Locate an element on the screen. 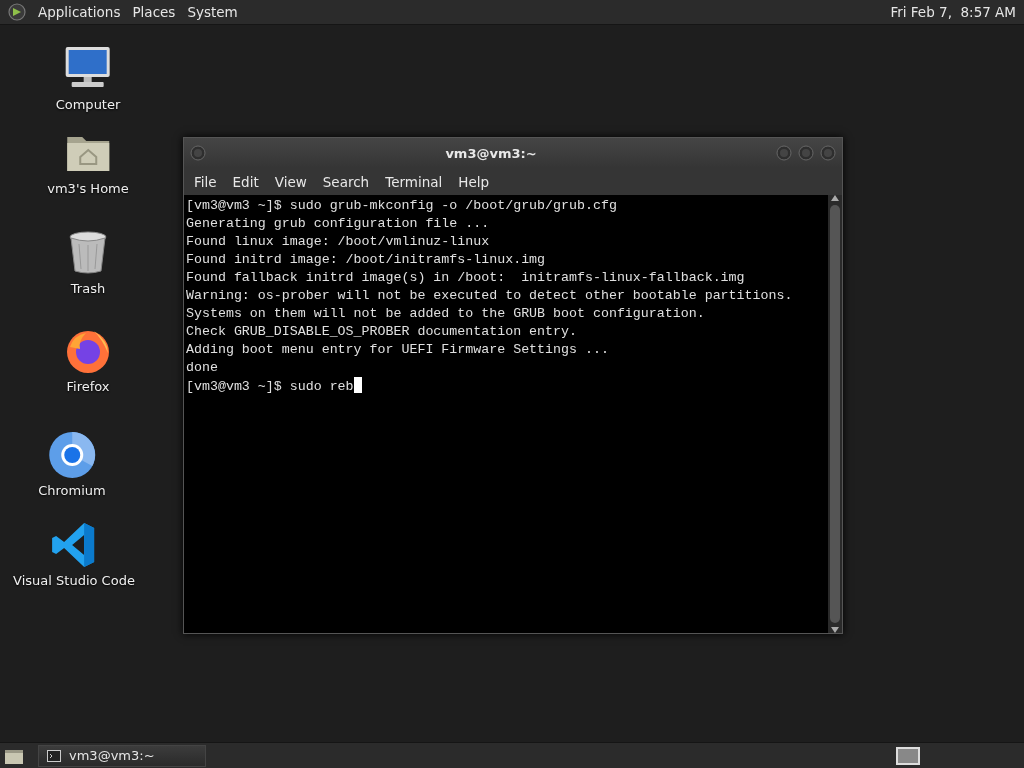 The width and height of the screenshot is (1024, 768). icon-label: Visual Studio Code is located at coordinates (74, 580).